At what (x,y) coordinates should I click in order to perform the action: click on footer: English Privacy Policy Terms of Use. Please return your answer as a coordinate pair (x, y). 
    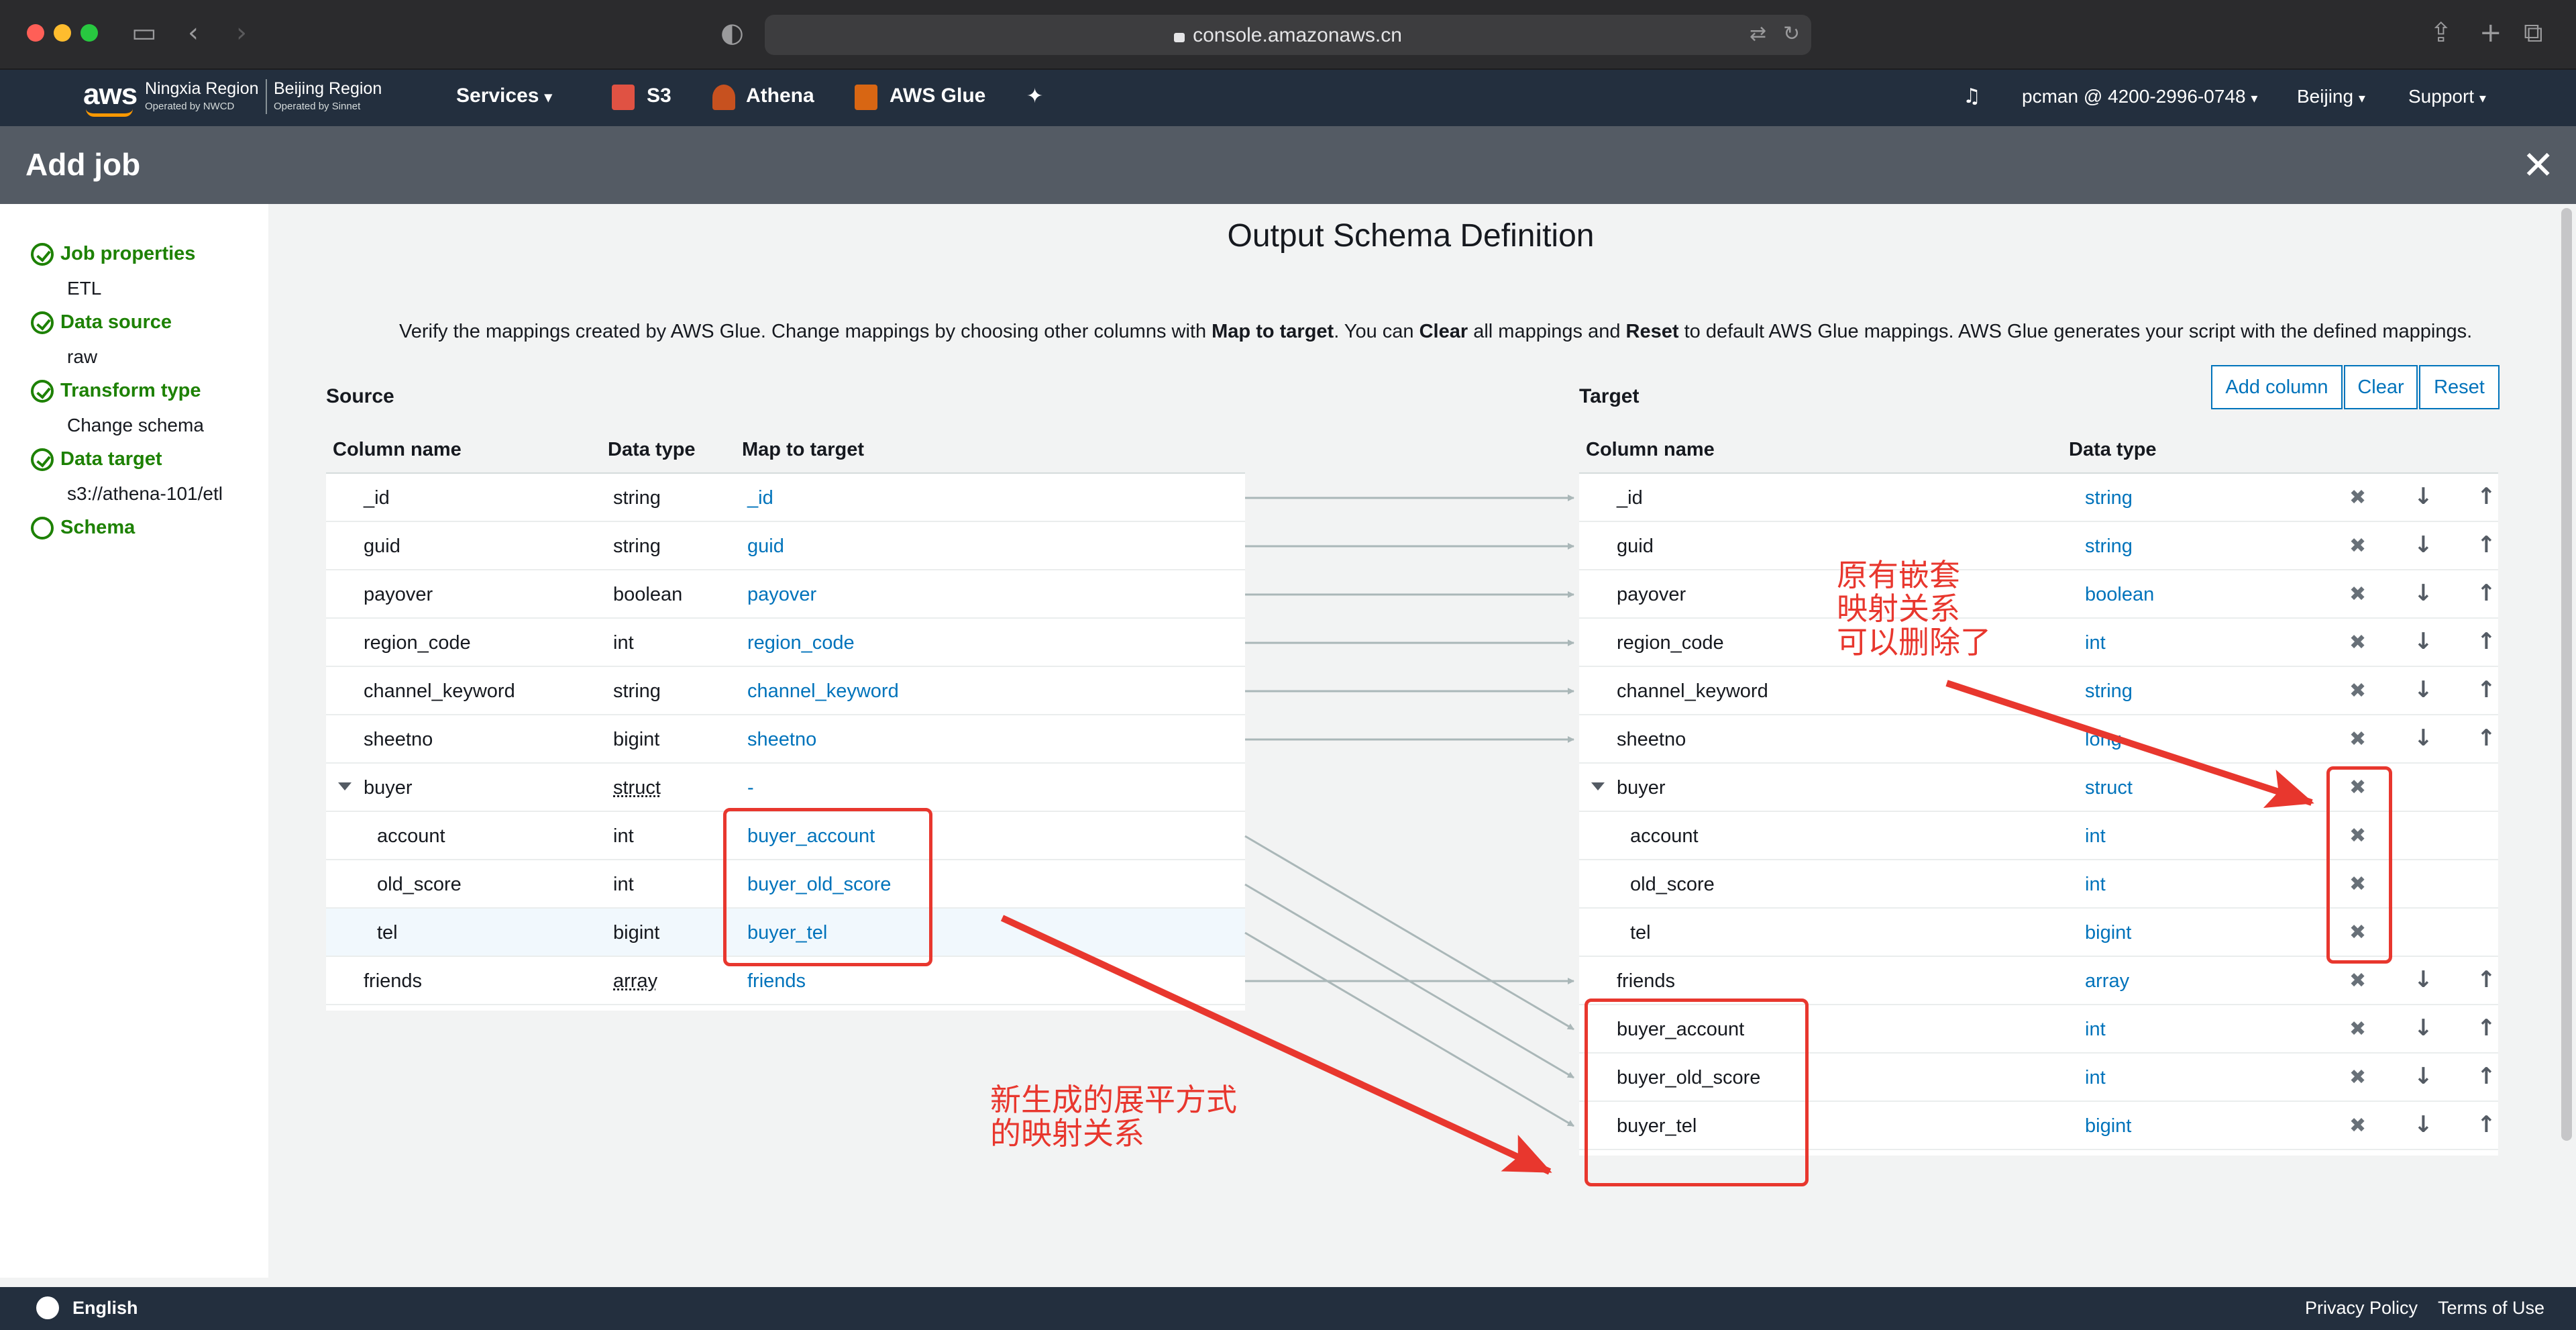
    Looking at the image, I should click on (1288, 1308).